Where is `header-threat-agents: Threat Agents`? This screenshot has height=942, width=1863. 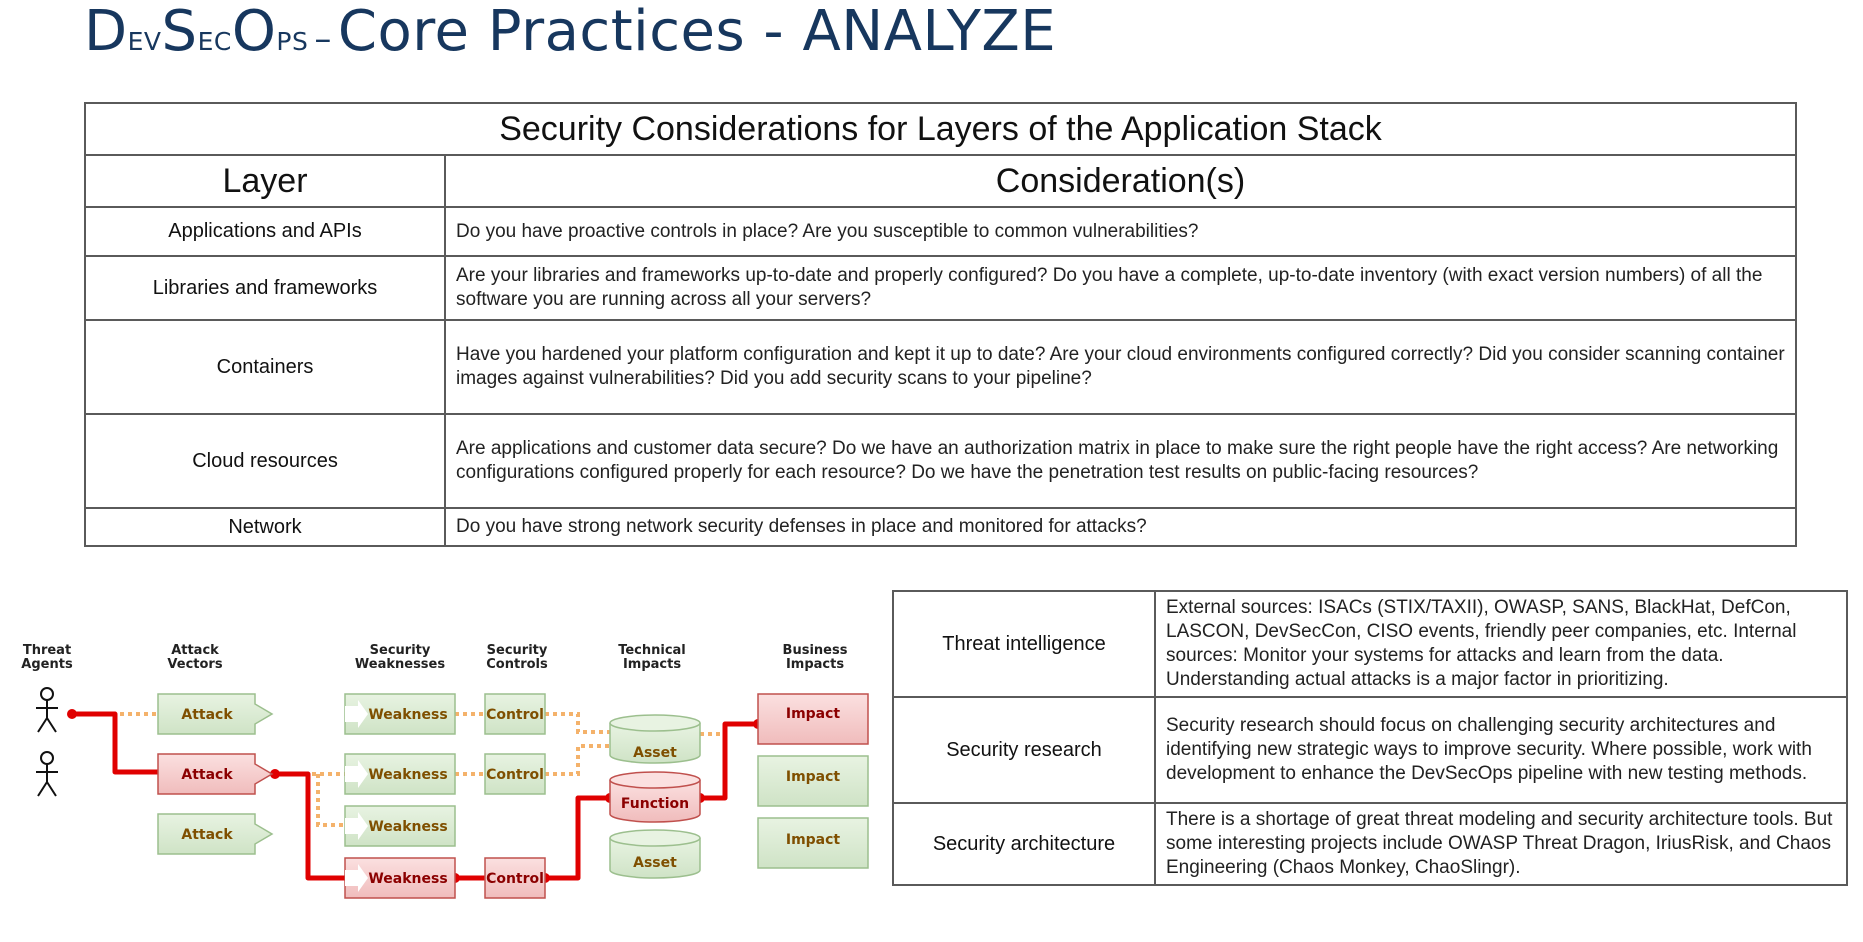 header-threat-agents: Threat Agents is located at coordinates (47, 657).